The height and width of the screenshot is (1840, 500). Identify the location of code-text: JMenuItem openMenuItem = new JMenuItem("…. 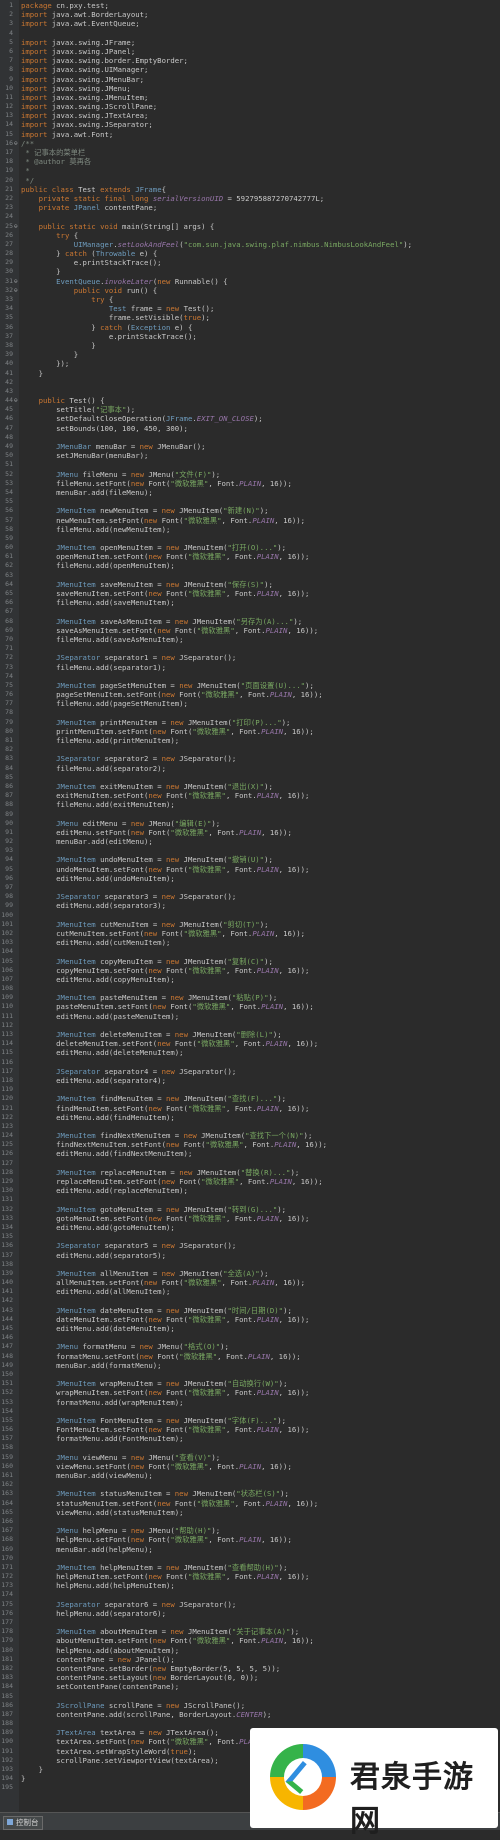
(153, 547).